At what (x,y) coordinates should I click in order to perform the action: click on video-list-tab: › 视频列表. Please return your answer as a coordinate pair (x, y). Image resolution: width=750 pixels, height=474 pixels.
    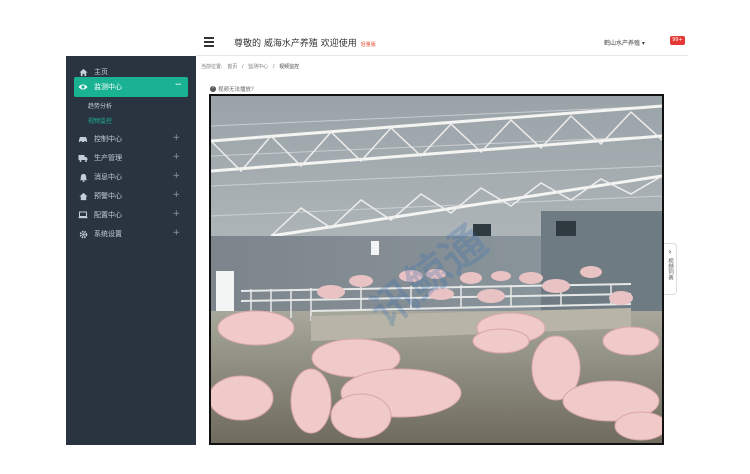
    Looking at the image, I should click on (670, 269).